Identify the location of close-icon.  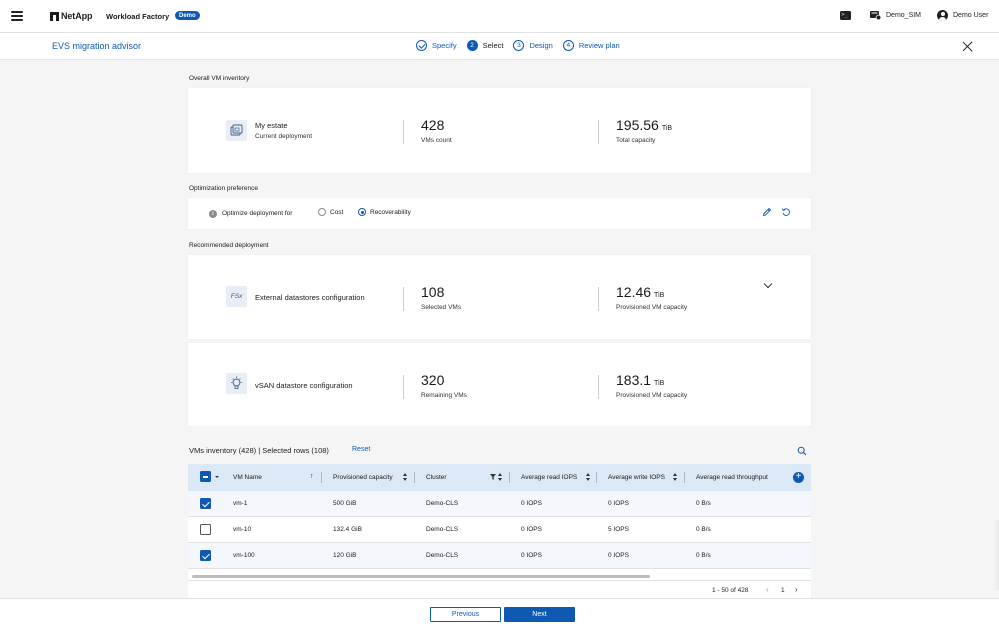
(967, 46).